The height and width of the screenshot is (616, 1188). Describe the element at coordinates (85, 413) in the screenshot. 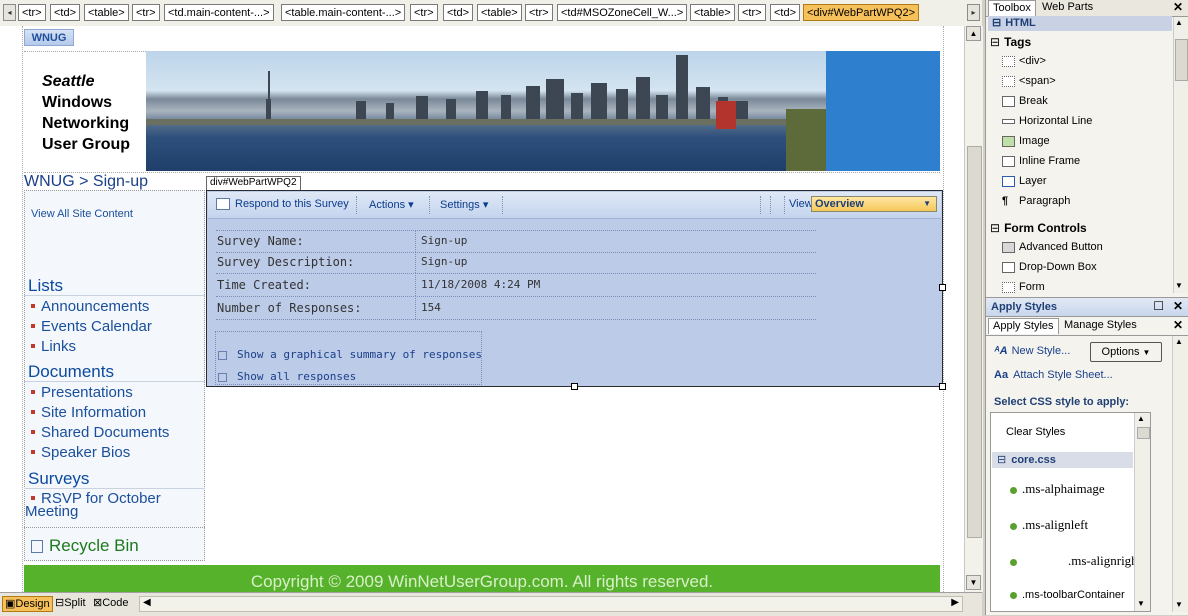

I see `nav-item-site-information: Site Information` at that location.